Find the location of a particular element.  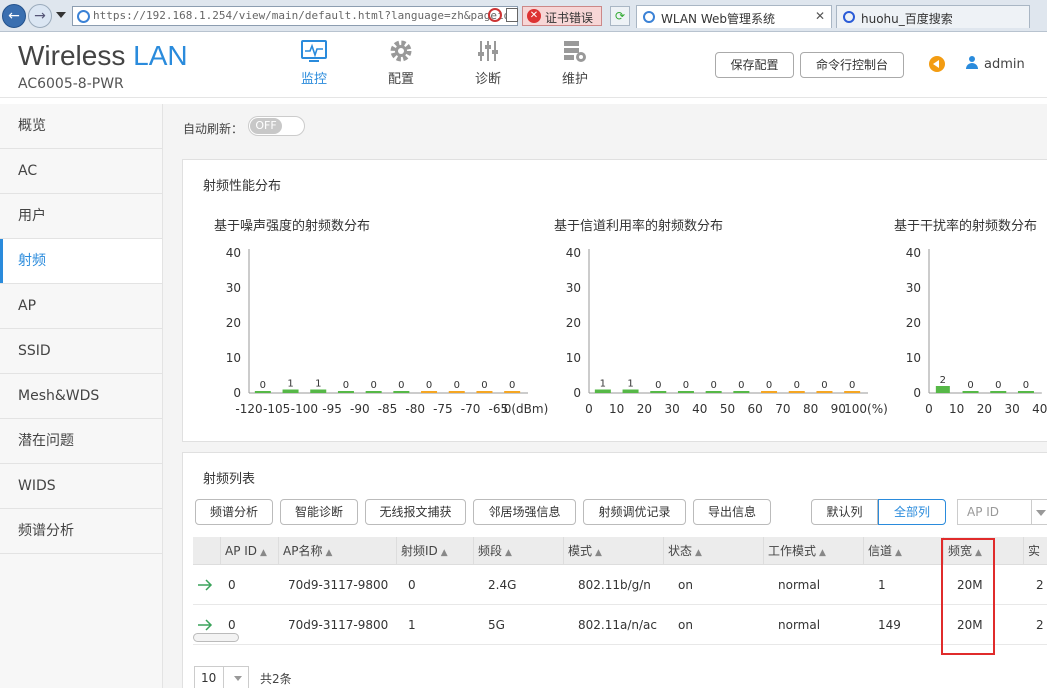

nav-diagnose: 诊断 is located at coordinates (488, 62).